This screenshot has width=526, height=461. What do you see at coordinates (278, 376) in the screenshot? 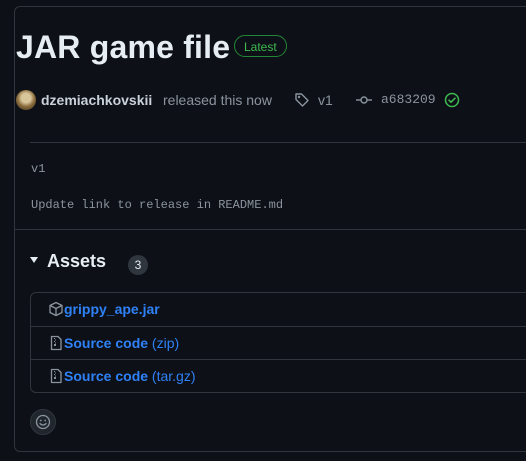
I see `asset-row: Source code (tar.gz)` at bounding box center [278, 376].